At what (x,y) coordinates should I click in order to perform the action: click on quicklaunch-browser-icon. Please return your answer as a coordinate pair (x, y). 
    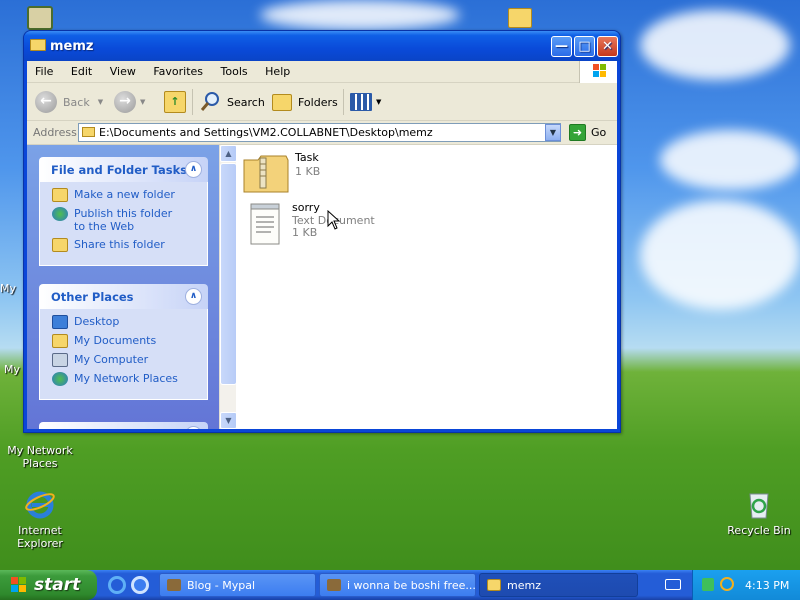
    Looking at the image, I should click on (140, 585).